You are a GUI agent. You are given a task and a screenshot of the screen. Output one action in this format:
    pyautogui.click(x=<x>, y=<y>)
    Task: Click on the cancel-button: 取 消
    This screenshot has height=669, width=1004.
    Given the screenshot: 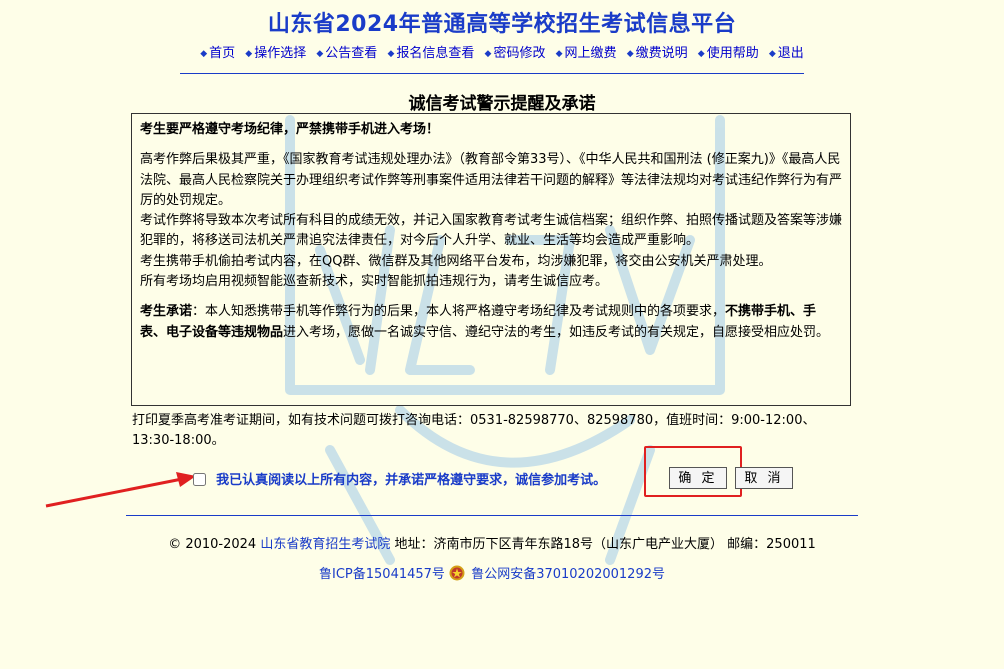 What is the action you would take?
    pyautogui.click(x=764, y=478)
    